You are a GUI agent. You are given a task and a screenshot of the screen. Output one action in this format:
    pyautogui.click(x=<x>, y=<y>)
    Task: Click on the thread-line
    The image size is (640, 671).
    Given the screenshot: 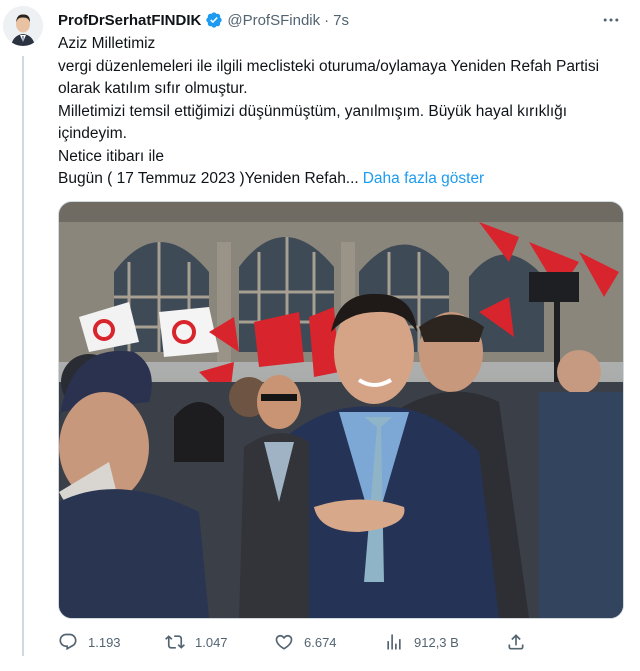 What is the action you would take?
    pyautogui.click(x=23, y=356)
    